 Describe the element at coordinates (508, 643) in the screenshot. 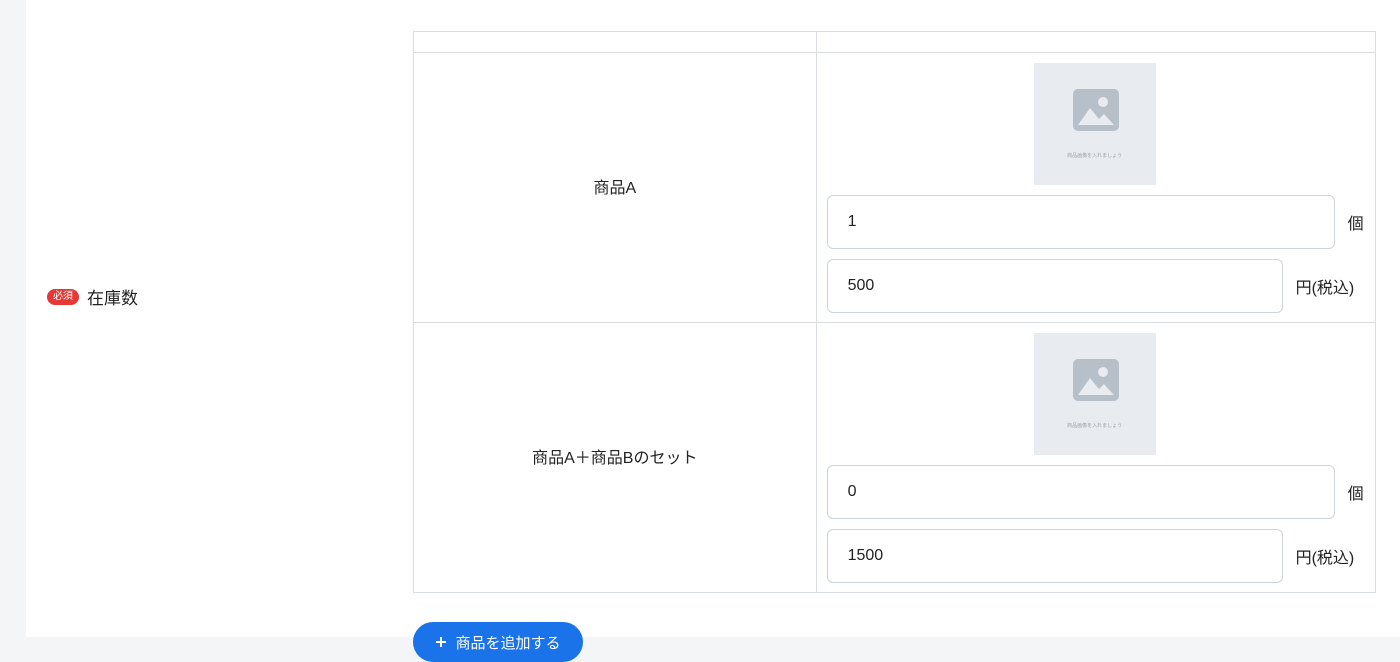

I see `add-product-label: 商品を追加する` at that location.